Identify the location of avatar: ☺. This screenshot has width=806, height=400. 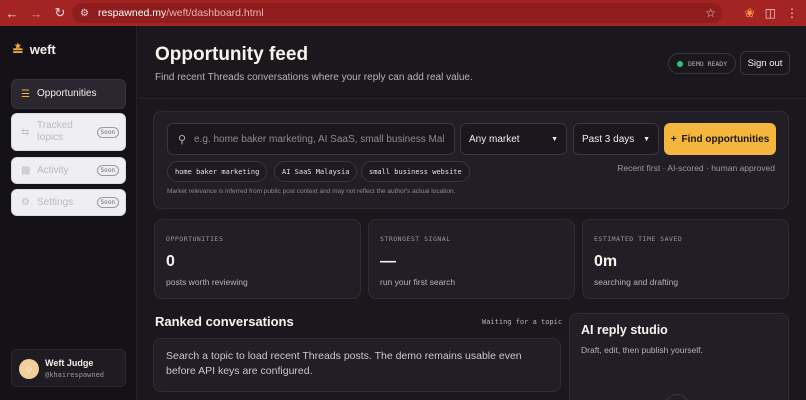
(29, 369).